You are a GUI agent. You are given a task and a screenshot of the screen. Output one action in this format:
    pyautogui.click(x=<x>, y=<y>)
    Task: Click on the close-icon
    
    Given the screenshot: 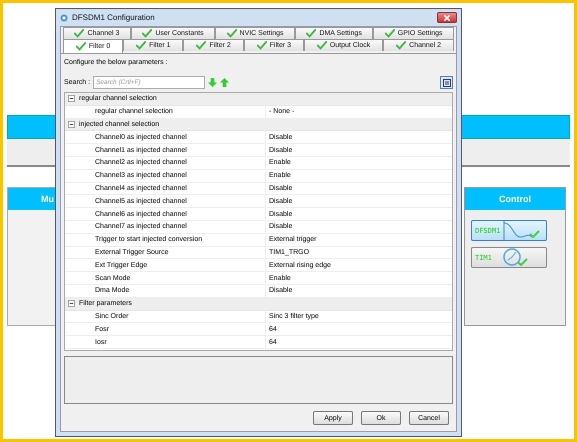 What is the action you would take?
    pyautogui.click(x=447, y=17)
    